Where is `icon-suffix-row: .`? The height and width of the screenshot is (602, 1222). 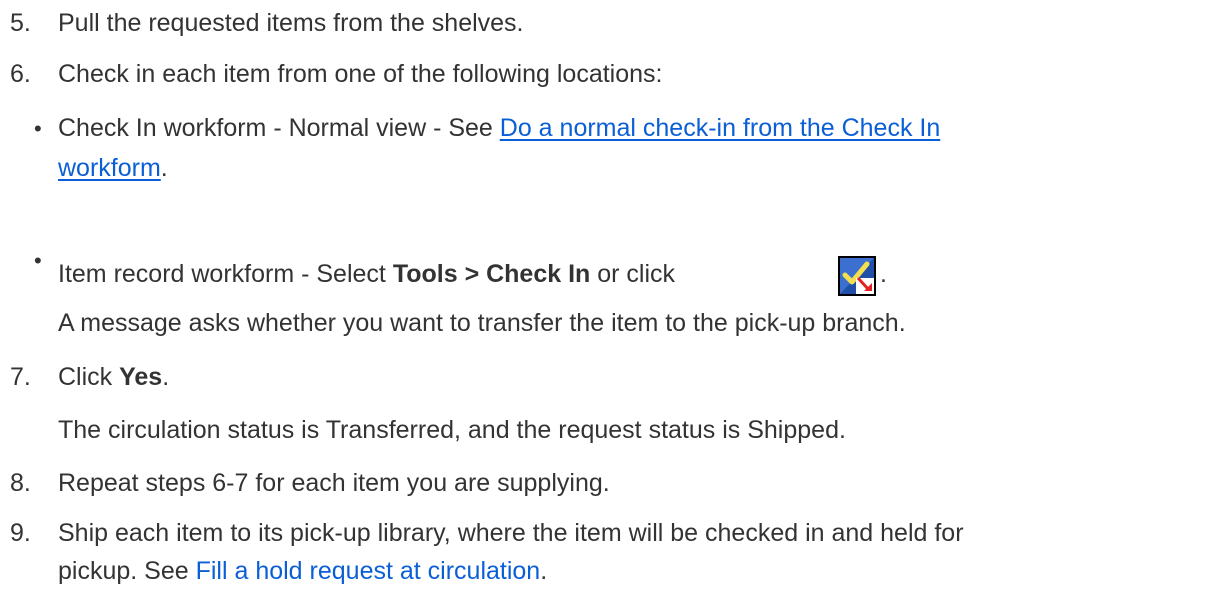 icon-suffix-row: . is located at coordinates (883, 274).